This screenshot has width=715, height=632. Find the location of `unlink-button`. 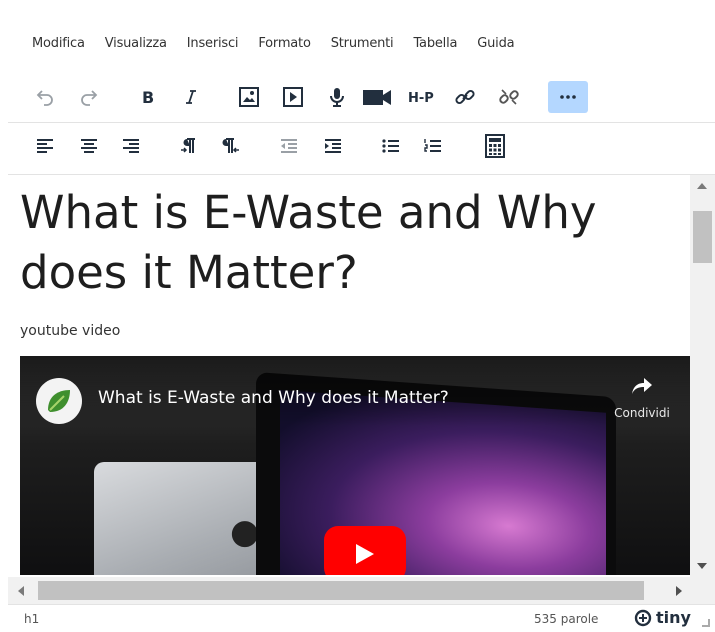

unlink-button is located at coordinates (509, 97).